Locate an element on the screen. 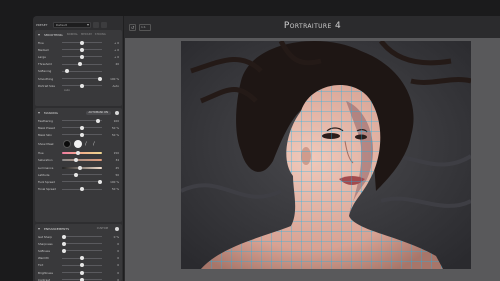 Image resolution: width=500 pixels, height=281 pixels. mask-color-black is located at coordinates (67, 144).